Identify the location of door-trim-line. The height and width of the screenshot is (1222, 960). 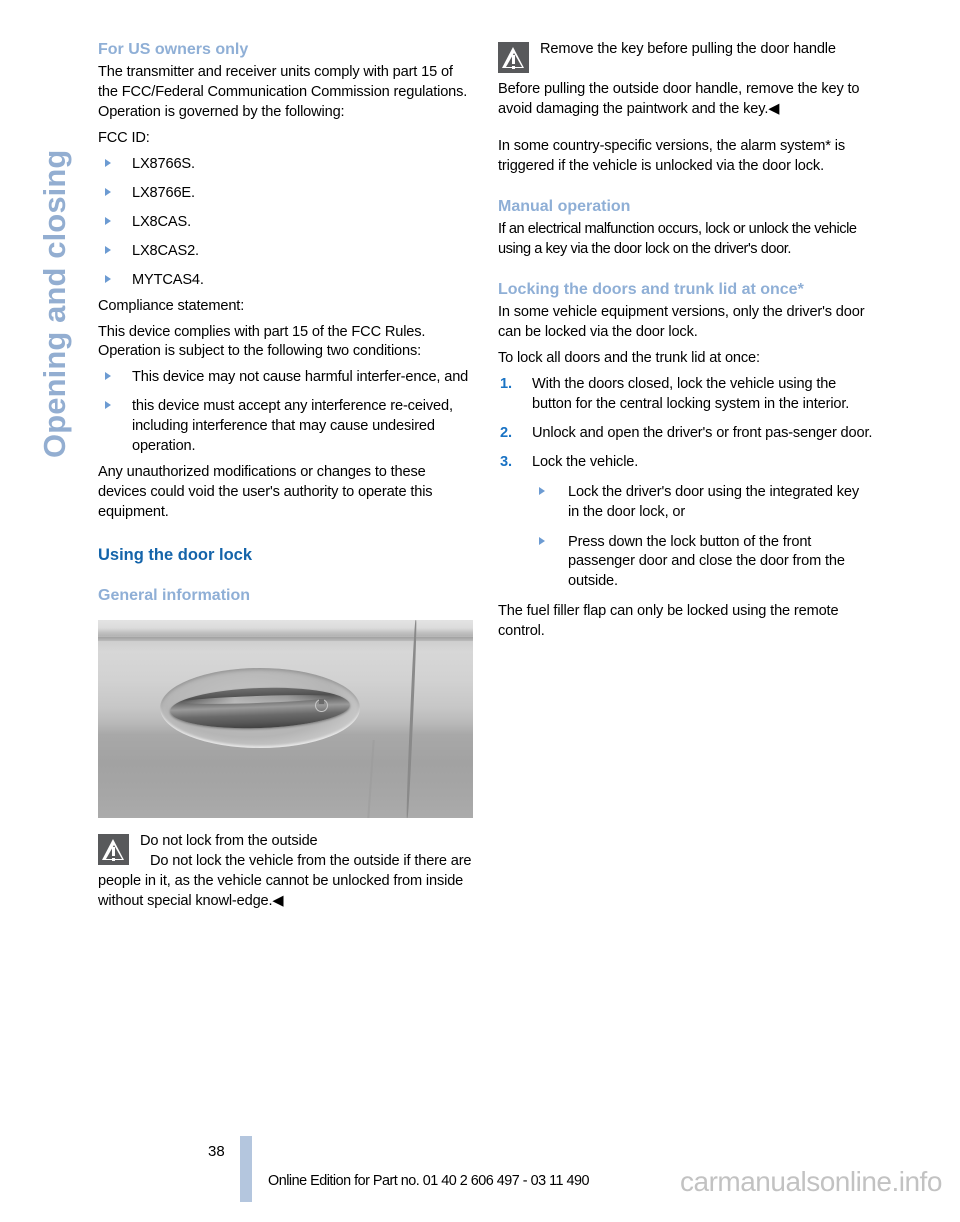
(285, 639).